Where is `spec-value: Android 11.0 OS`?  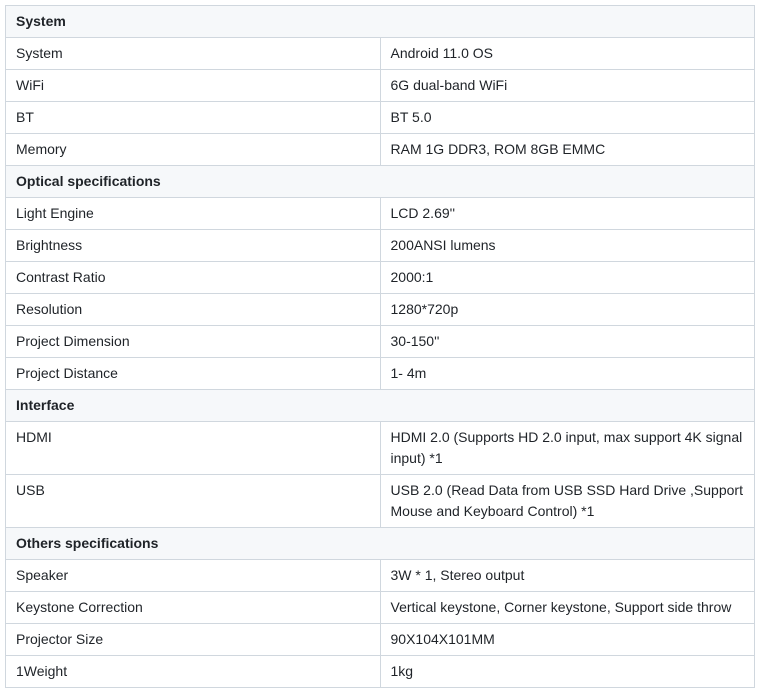 spec-value: Android 11.0 OS is located at coordinates (567, 53).